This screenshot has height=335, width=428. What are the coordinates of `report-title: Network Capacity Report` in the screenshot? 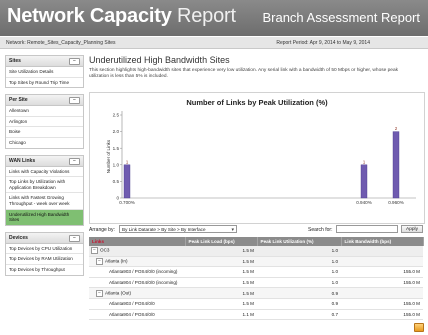 It's located at (121, 16).